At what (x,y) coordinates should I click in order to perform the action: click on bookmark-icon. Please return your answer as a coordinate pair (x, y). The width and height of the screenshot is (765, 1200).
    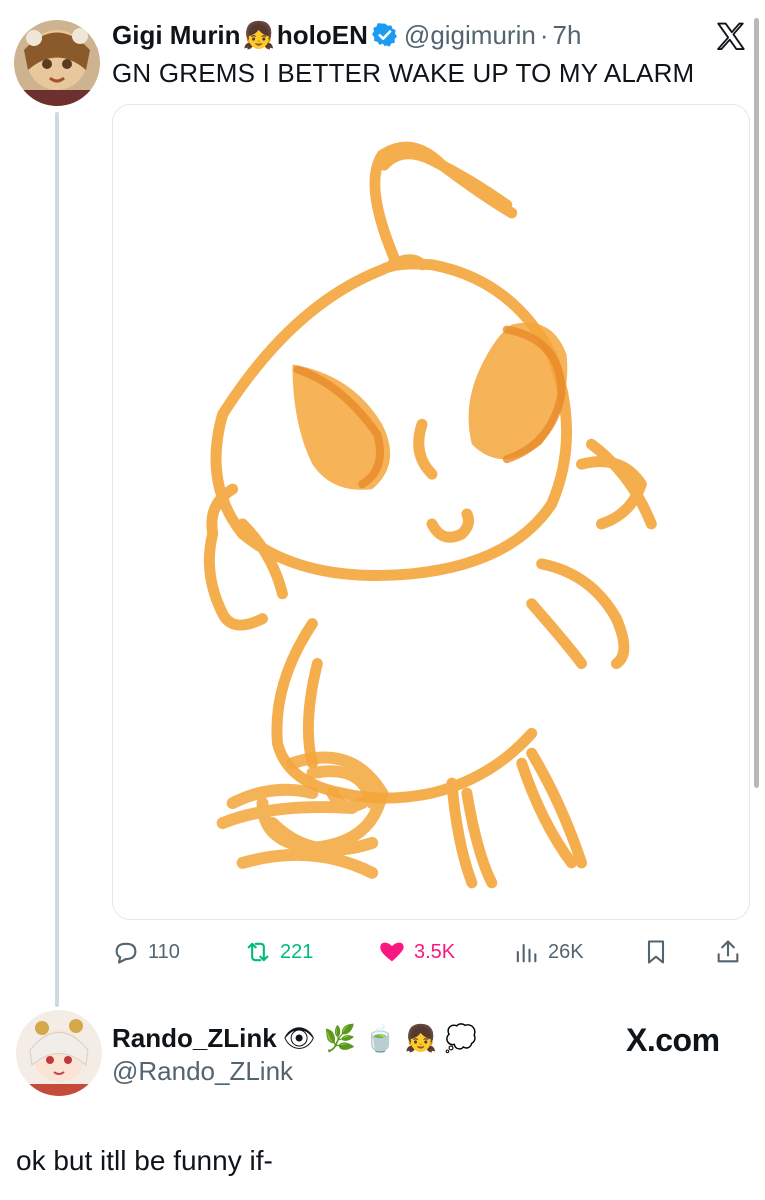
    Looking at the image, I should click on (656, 952).